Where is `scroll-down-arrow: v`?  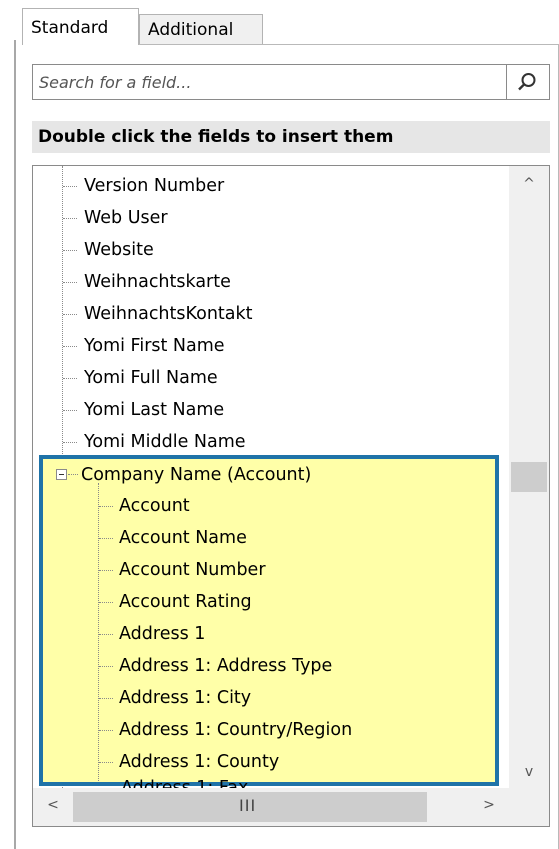
scroll-down-arrow: v is located at coordinates (529, 772).